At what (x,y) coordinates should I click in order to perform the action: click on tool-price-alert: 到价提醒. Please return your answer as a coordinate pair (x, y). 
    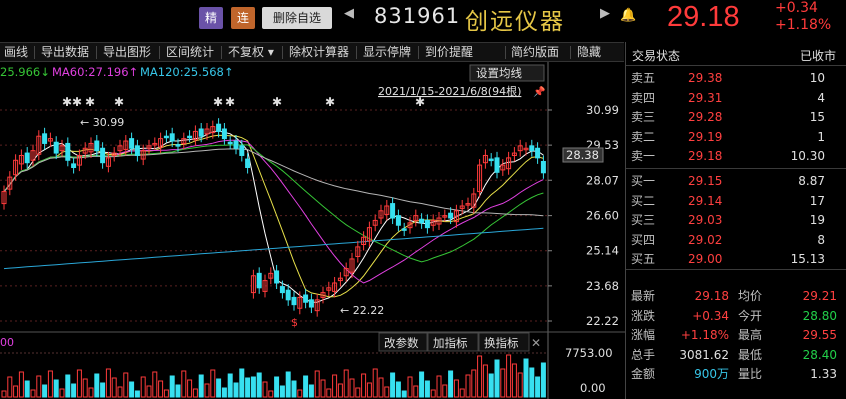
    Looking at the image, I should click on (449, 52).